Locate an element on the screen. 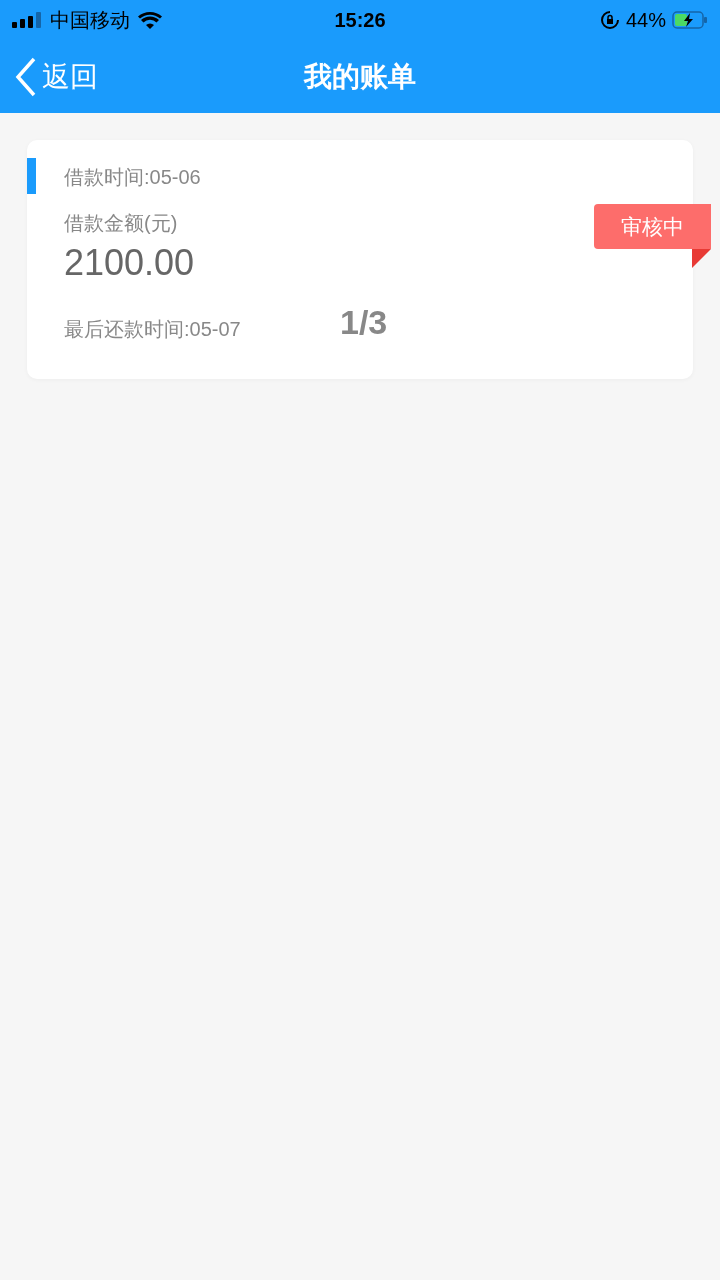 This screenshot has width=720, height=1280. wifi-icon is located at coordinates (150, 20).